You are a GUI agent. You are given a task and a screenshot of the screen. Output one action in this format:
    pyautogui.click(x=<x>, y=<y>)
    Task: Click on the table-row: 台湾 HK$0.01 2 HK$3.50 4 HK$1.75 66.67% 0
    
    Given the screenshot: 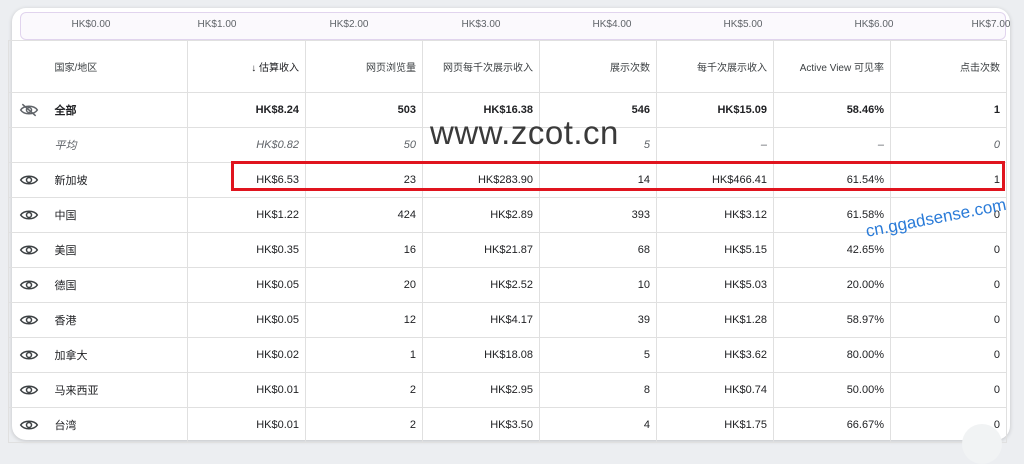 What is the action you would take?
    pyautogui.click(x=507, y=425)
    